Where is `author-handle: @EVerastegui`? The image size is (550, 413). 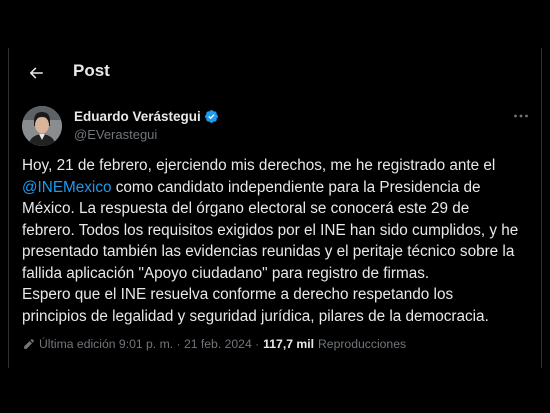
author-handle: @EVerastegui is located at coordinates (115, 134).